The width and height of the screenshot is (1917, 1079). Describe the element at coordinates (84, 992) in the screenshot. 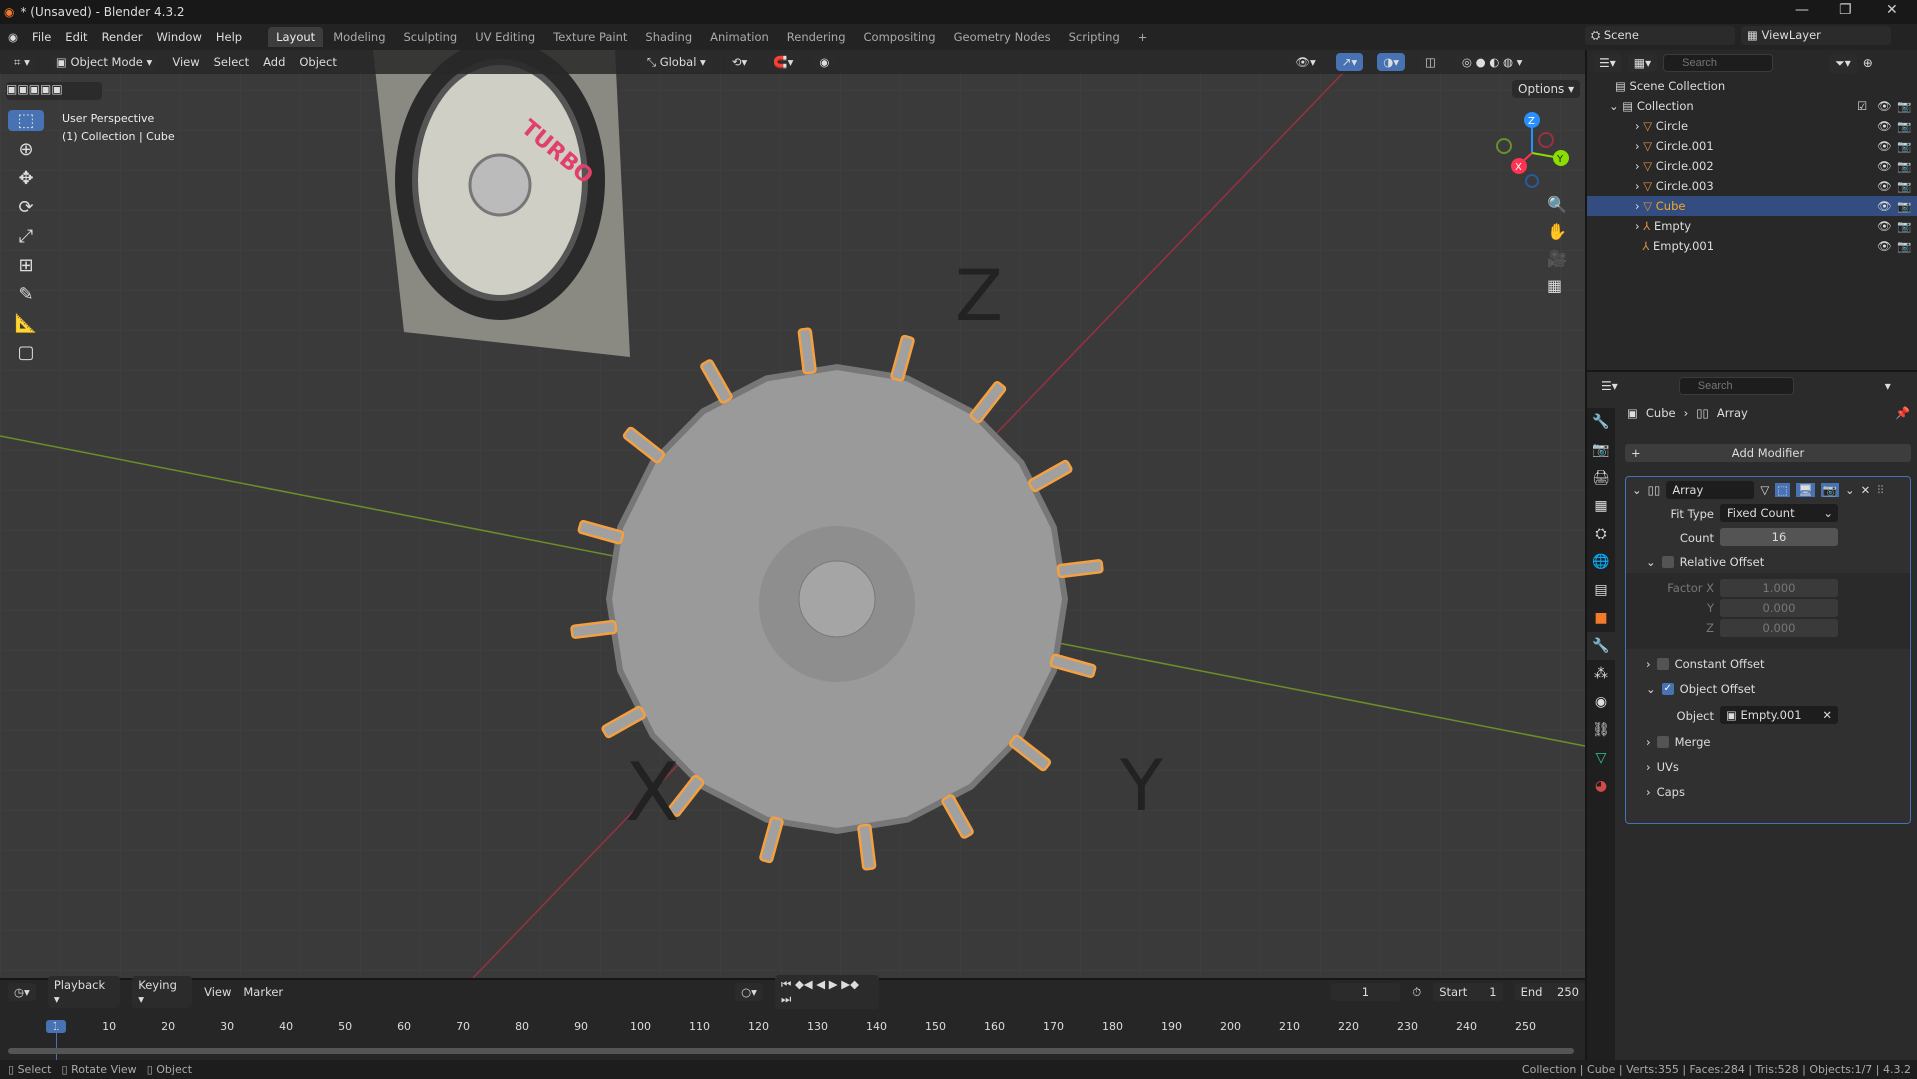

I see `playback-menu: Playback ▾` at that location.